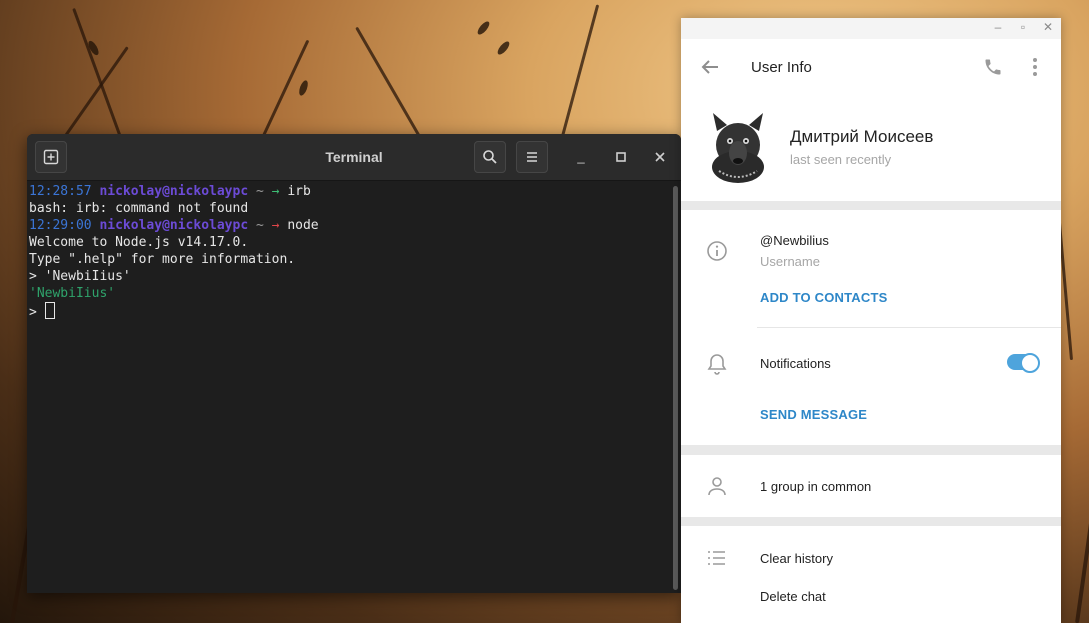  I want to click on notifications-toggle, so click(1023, 363).